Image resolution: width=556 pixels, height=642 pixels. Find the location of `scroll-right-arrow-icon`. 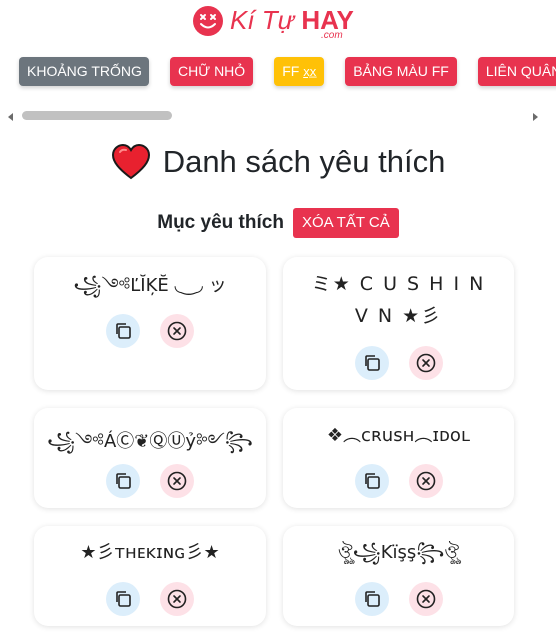

scroll-right-arrow-icon is located at coordinates (535, 117).